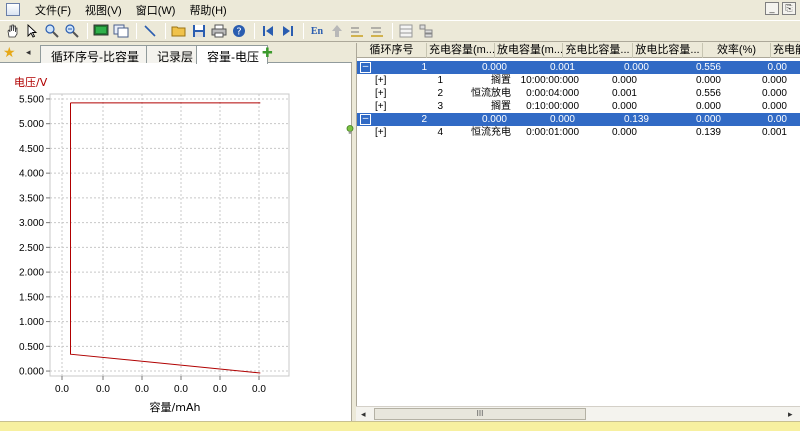 The width and height of the screenshot is (800, 431). I want to click on tab-cycle-specific-capacity: 循环序号-比容量, so click(94, 54).